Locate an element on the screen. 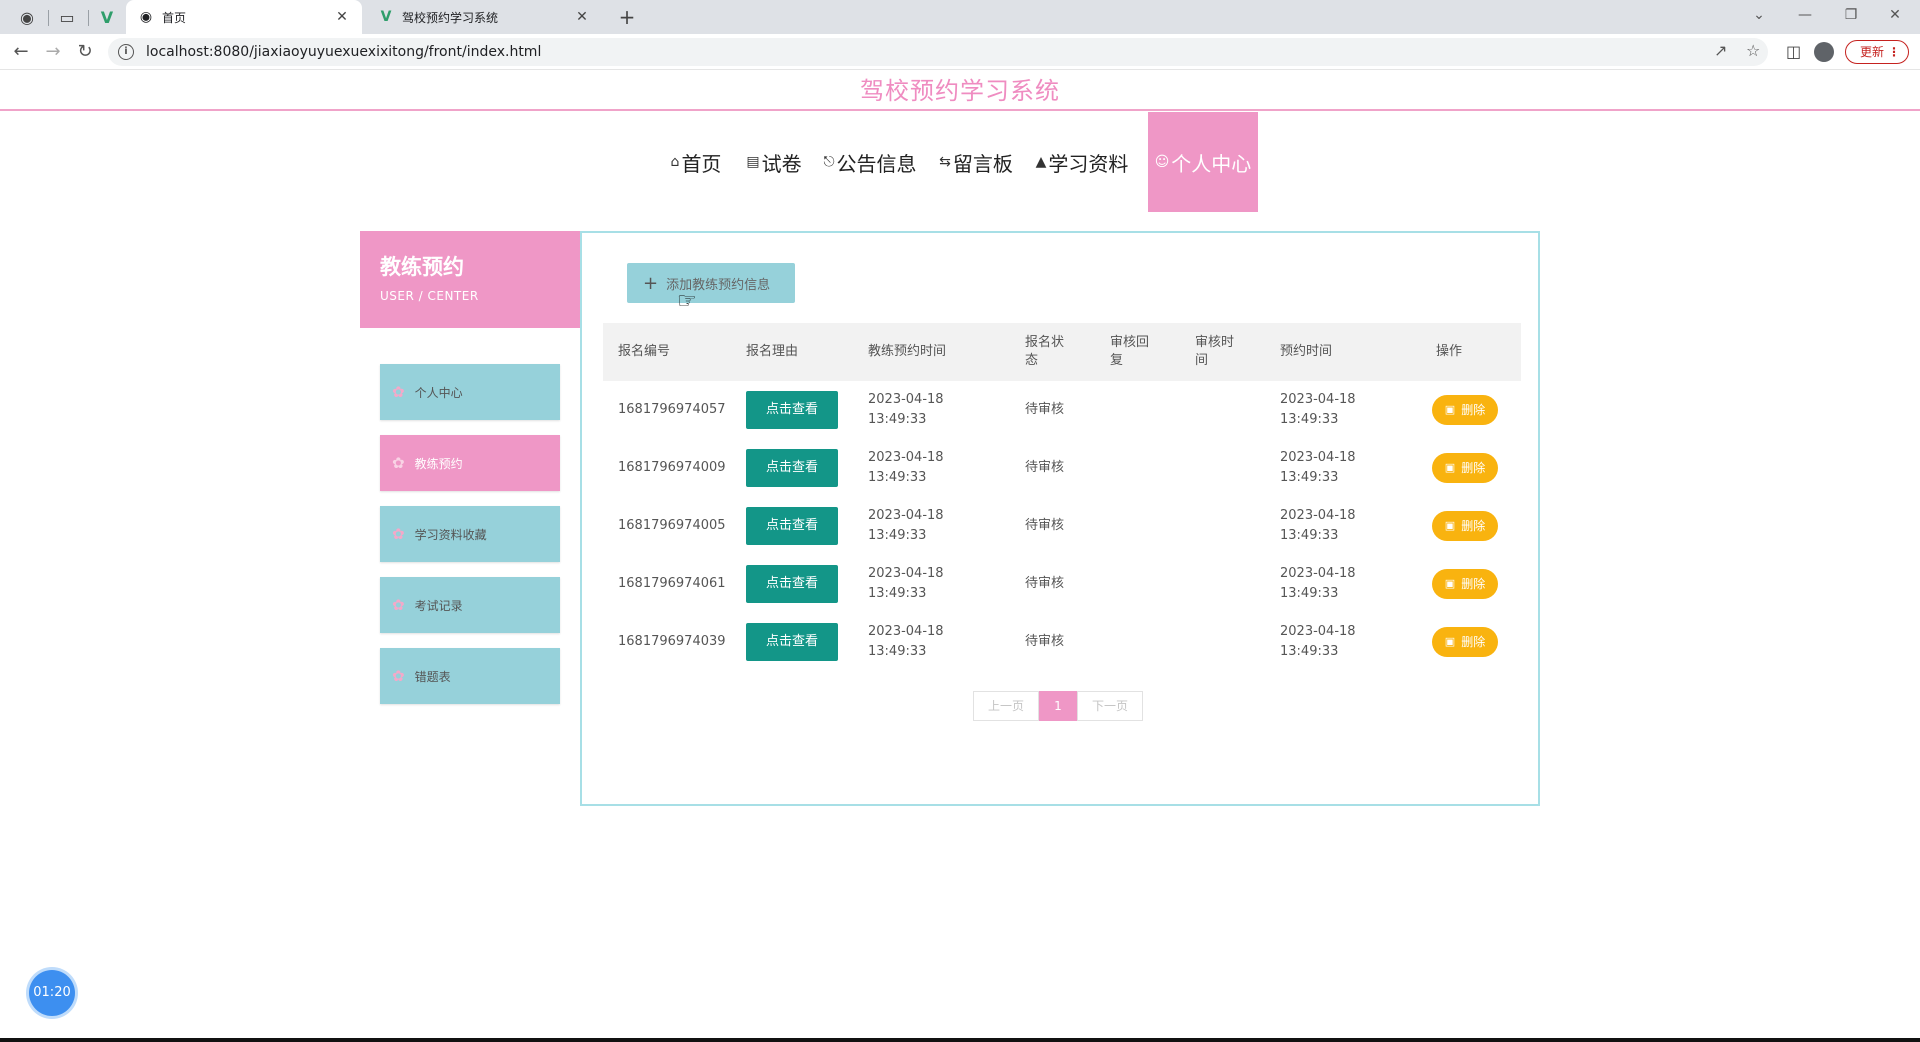 The width and height of the screenshot is (1920, 1042). pinned-tab-window-icon: ▭ is located at coordinates (67, 17).